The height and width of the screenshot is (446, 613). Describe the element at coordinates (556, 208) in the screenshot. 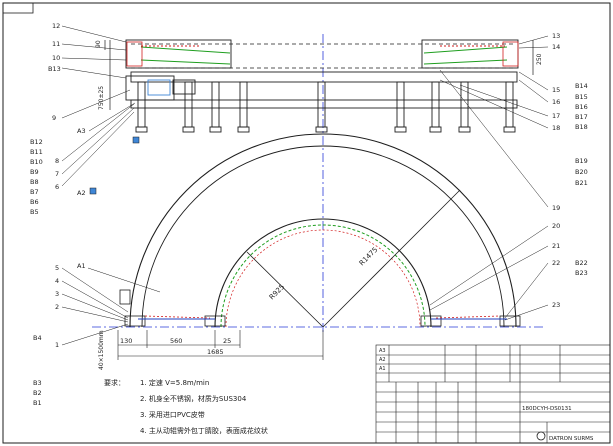

I see `label-19: 19` at that location.